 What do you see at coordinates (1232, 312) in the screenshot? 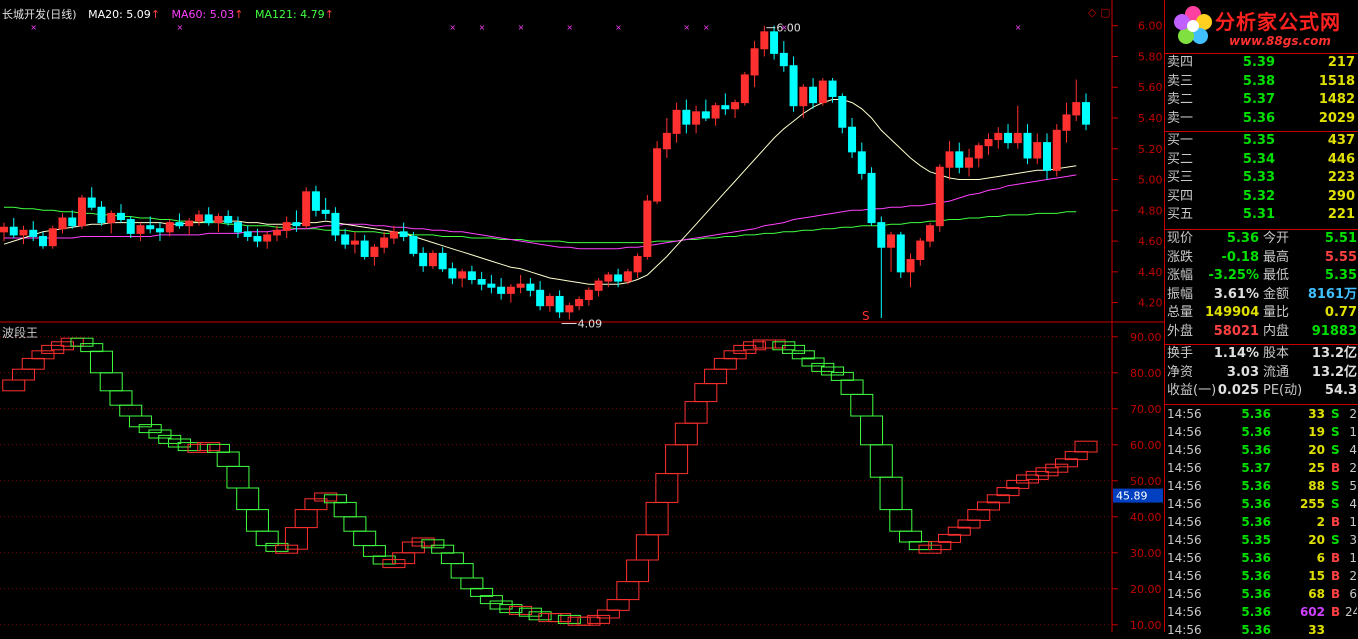
I see `quote-value: 149904` at bounding box center [1232, 312].